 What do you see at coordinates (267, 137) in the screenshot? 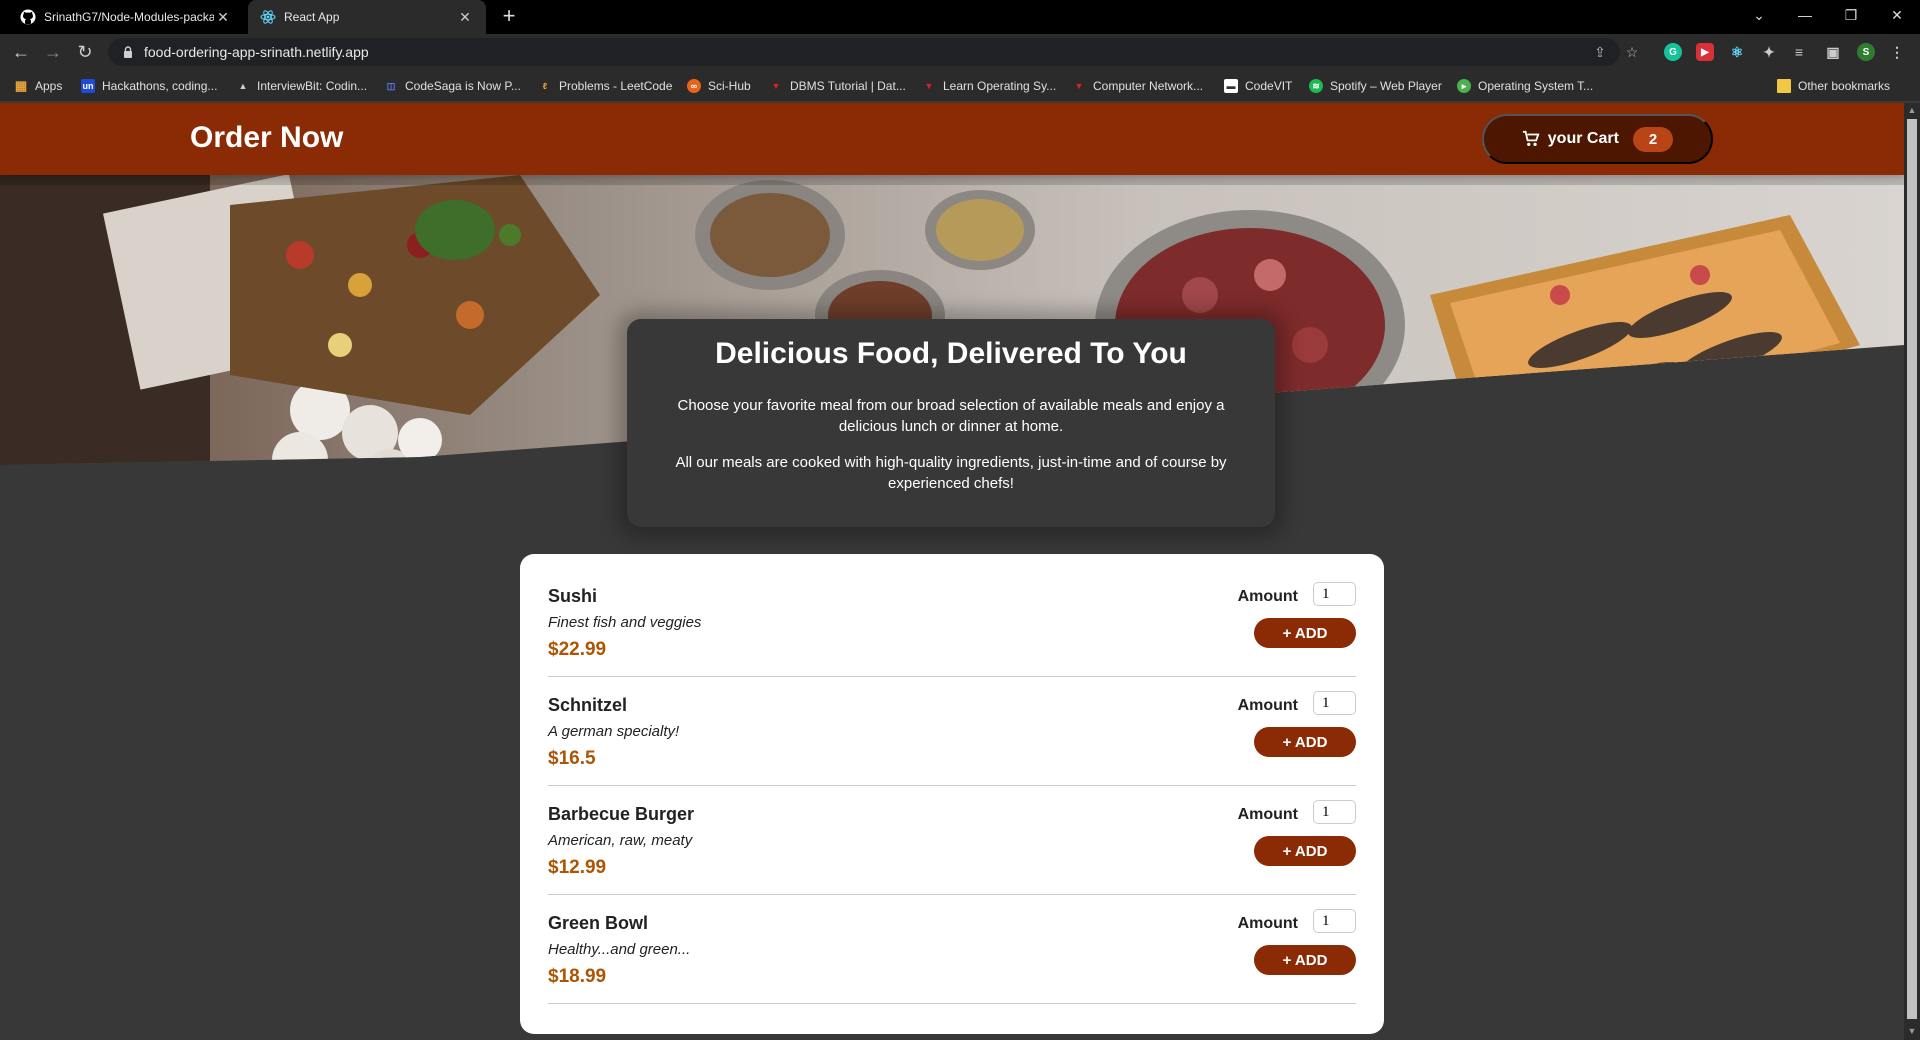
I see `brand-title: Order Now` at bounding box center [267, 137].